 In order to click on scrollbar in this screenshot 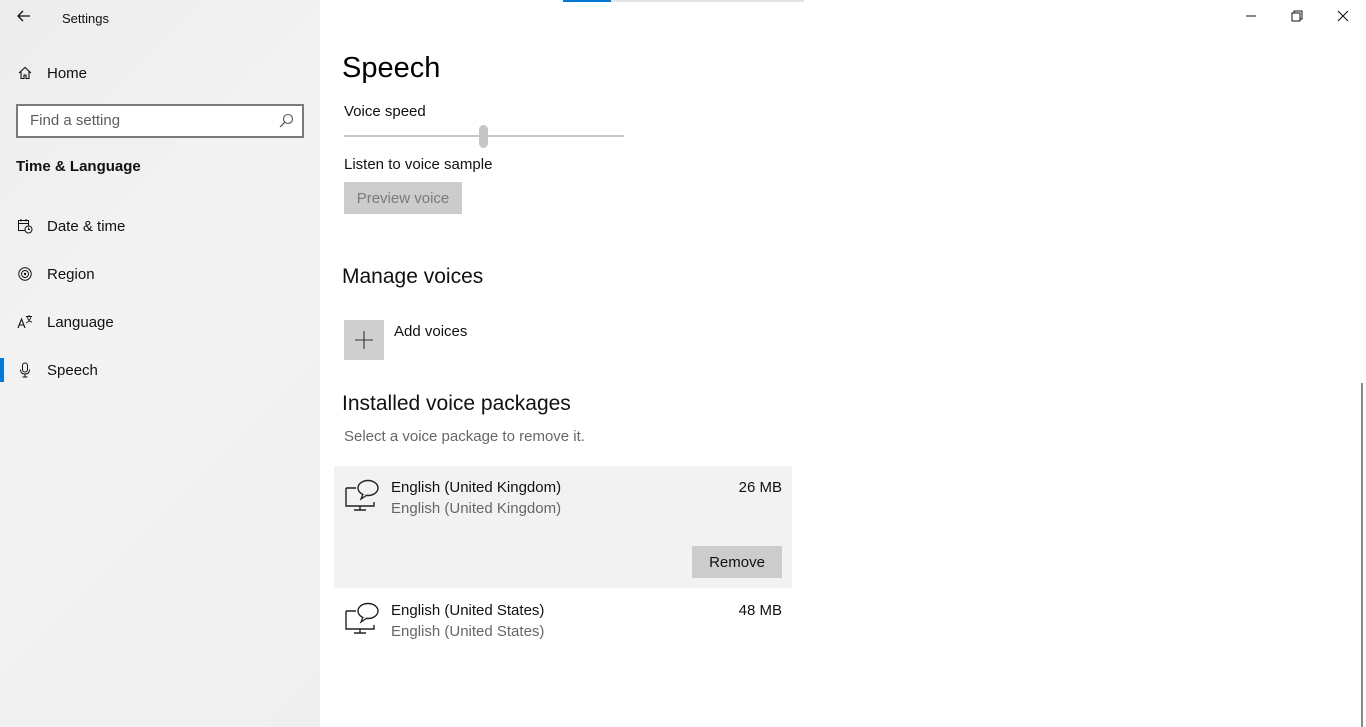, I will do `click(1362, 555)`.